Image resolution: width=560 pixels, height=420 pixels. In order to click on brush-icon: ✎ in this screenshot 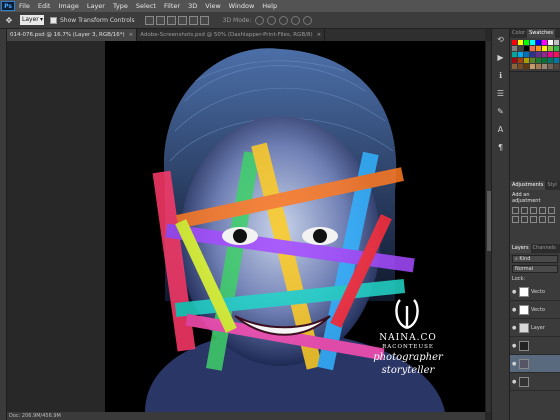, I will do `click(501, 111)`.